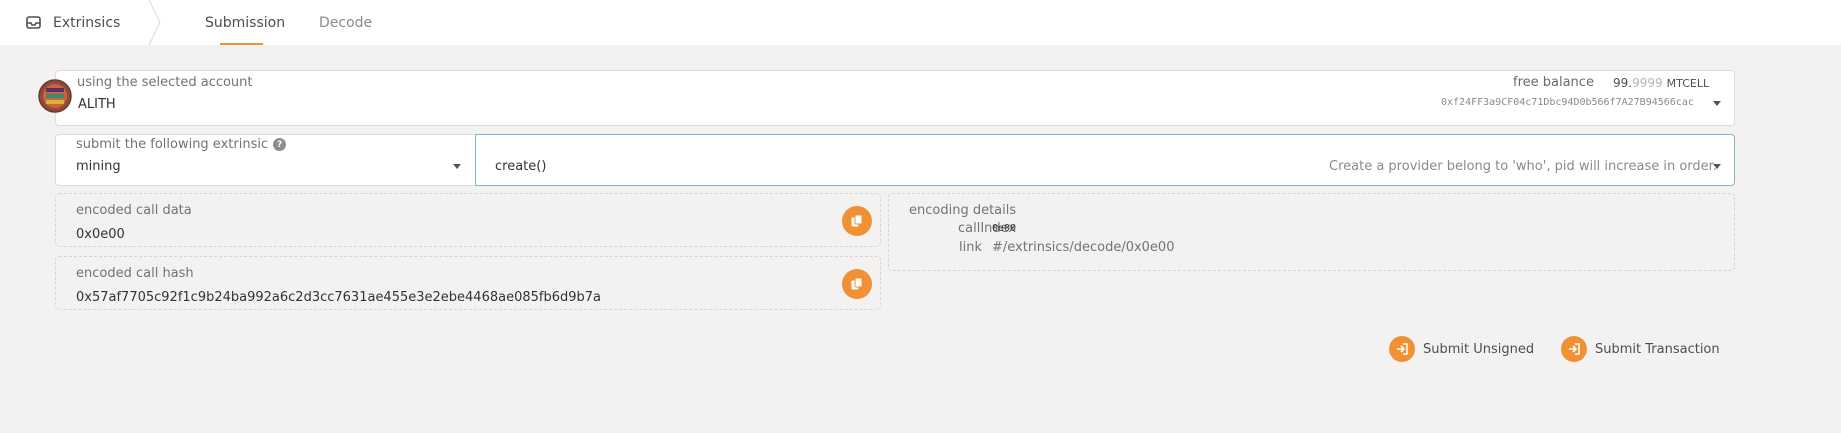 This screenshot has width=1841, height=433. I want to click on section-dropdown-chevron-icon, so click(457, 166).